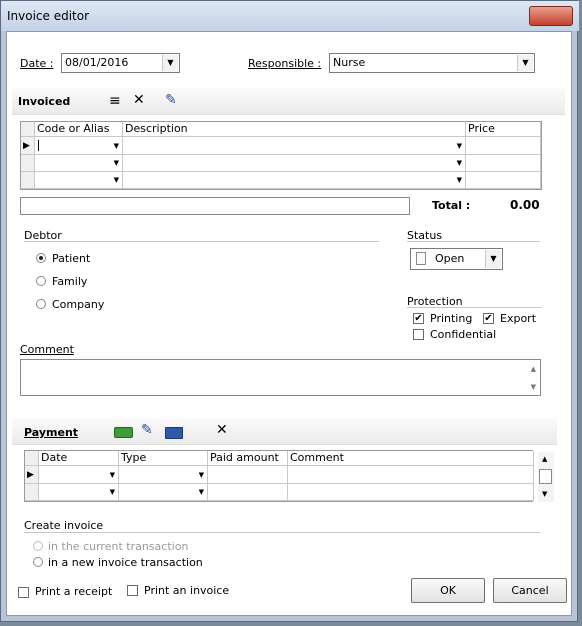 The height and width of the screenshot is (626, 582). What do you see at coordinates (123, 432) in the screenshot?
I see `cash-icon` at bounding box center [123, 432].